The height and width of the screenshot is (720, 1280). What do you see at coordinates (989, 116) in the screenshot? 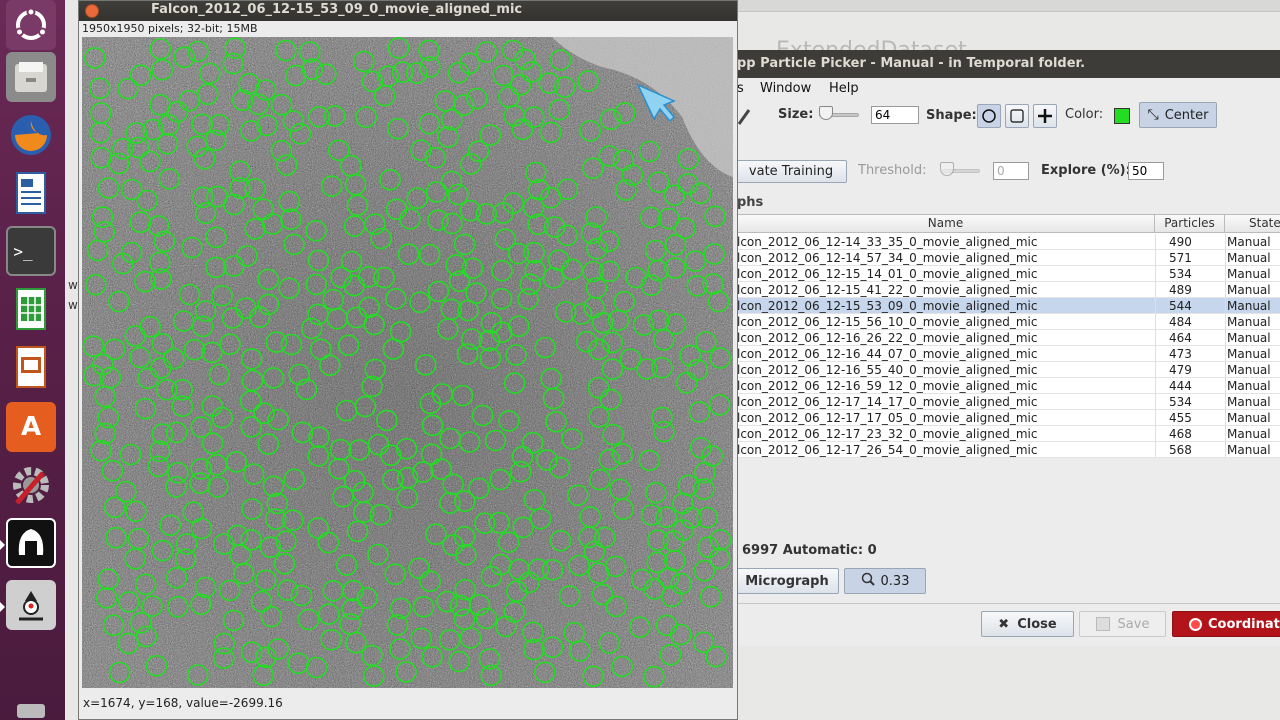
I see `shape-circle-button` at bounding box center [989, 116].